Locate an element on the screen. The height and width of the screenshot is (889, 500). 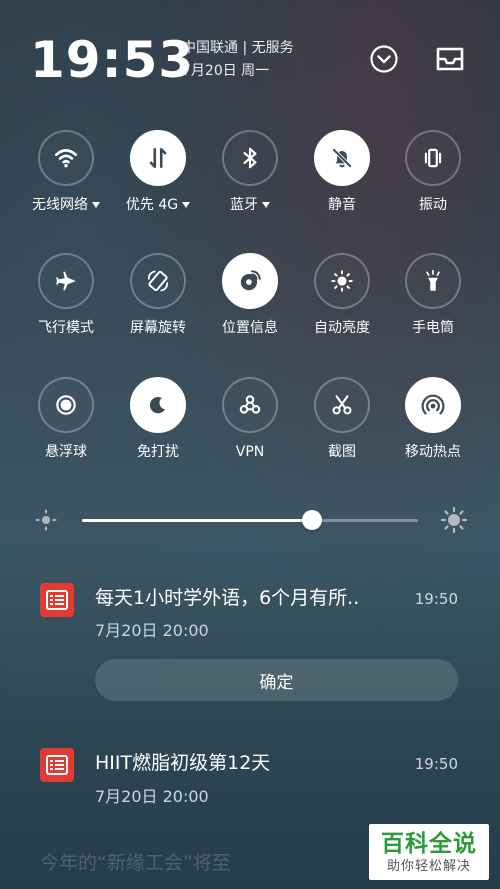
tile-label: 自动亮度 is located at coordinates (342, 328).